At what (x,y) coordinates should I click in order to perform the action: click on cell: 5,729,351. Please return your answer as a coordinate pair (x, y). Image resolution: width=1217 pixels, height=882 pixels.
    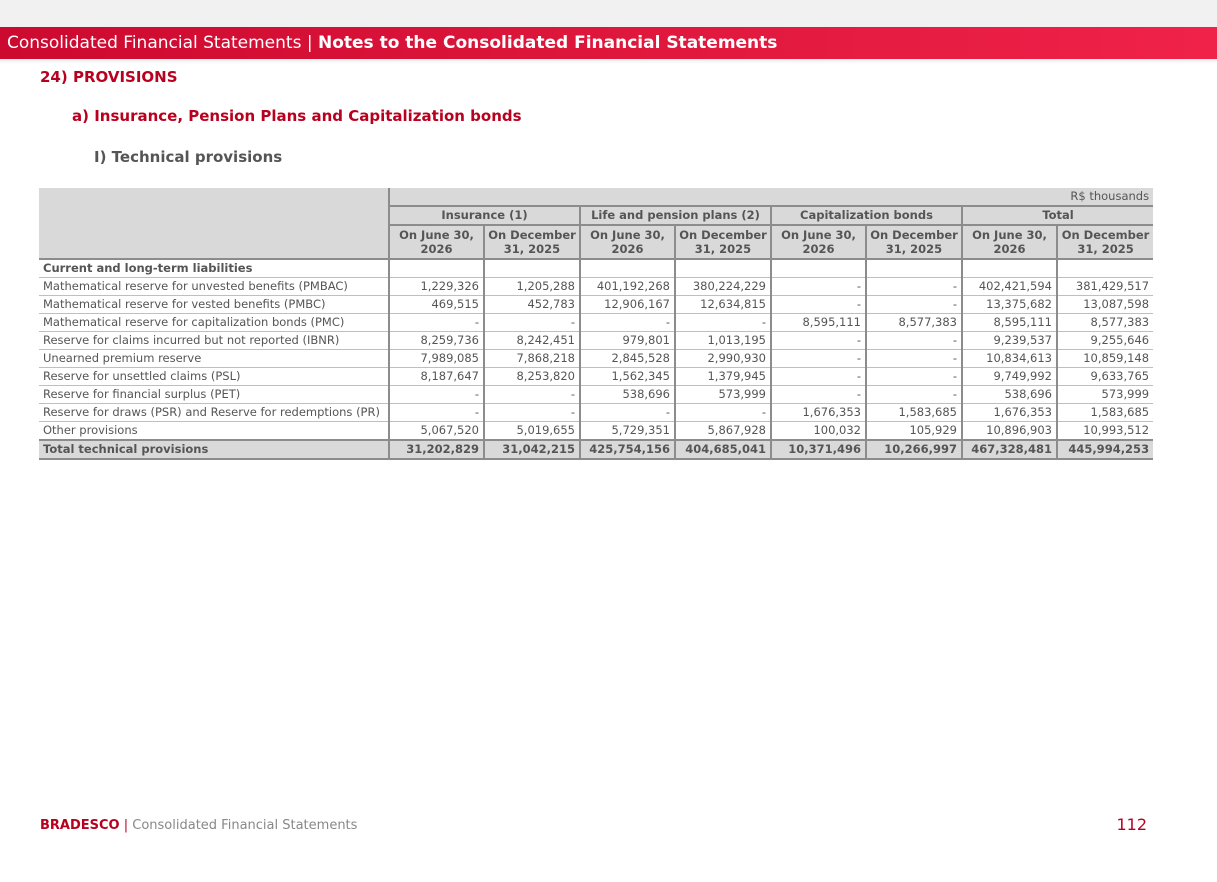
    Looking at the image, I should click on (627, 431).